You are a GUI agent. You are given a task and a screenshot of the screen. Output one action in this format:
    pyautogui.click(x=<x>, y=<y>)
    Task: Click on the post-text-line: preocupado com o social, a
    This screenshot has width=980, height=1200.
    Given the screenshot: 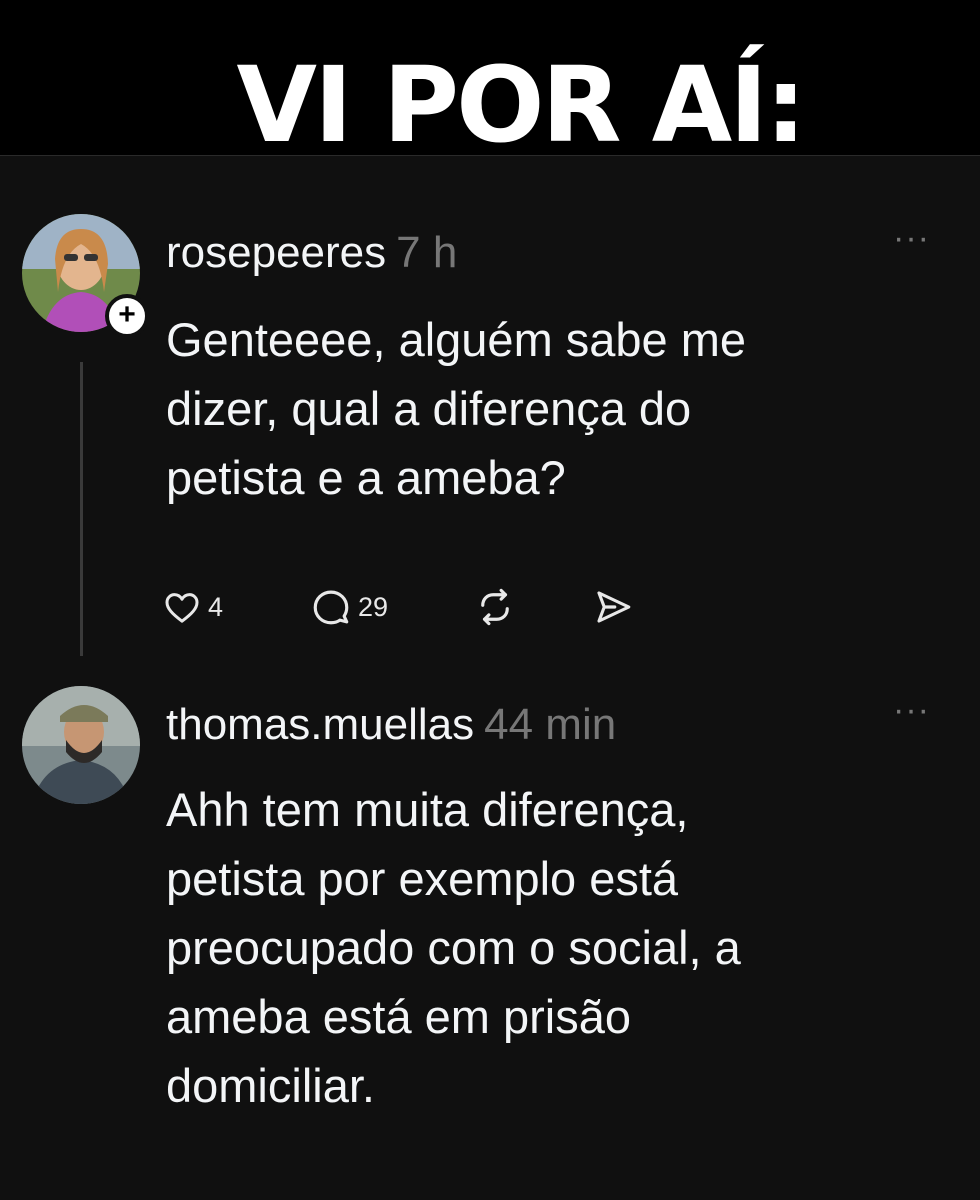 What is the action you would take?
    pyautogui.click(x=453, y=947)
    